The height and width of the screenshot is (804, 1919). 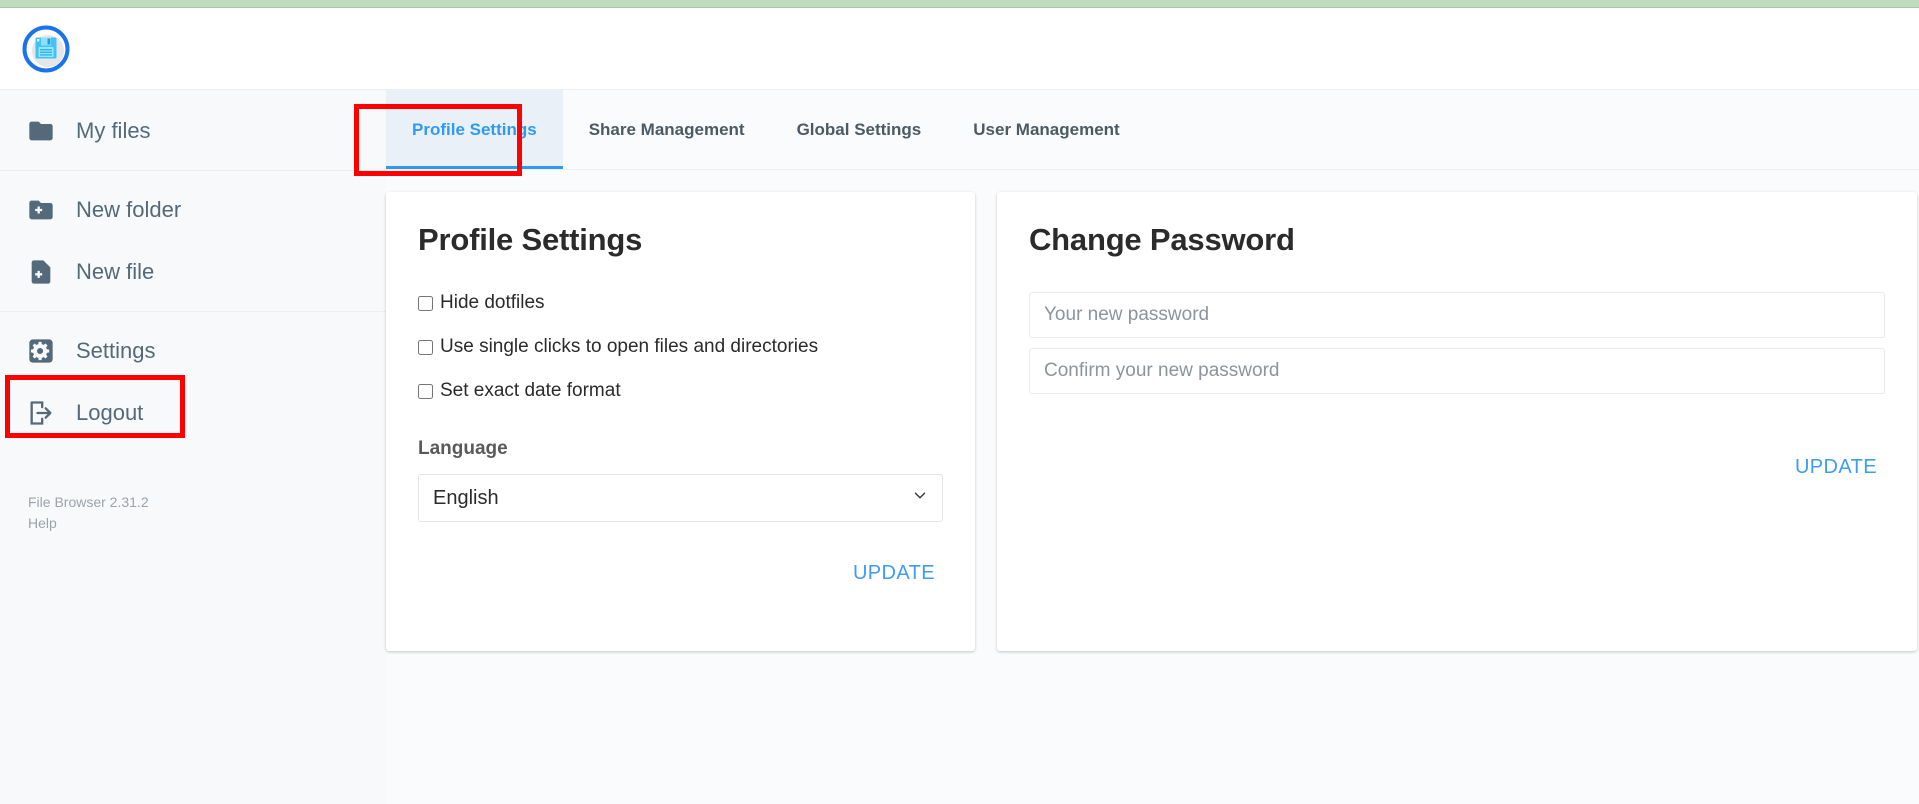 What do you see at coordinates (129, 209) in the screenshot?
I see `sidebar-item-label: New folder` at bounding box center [129, 209].